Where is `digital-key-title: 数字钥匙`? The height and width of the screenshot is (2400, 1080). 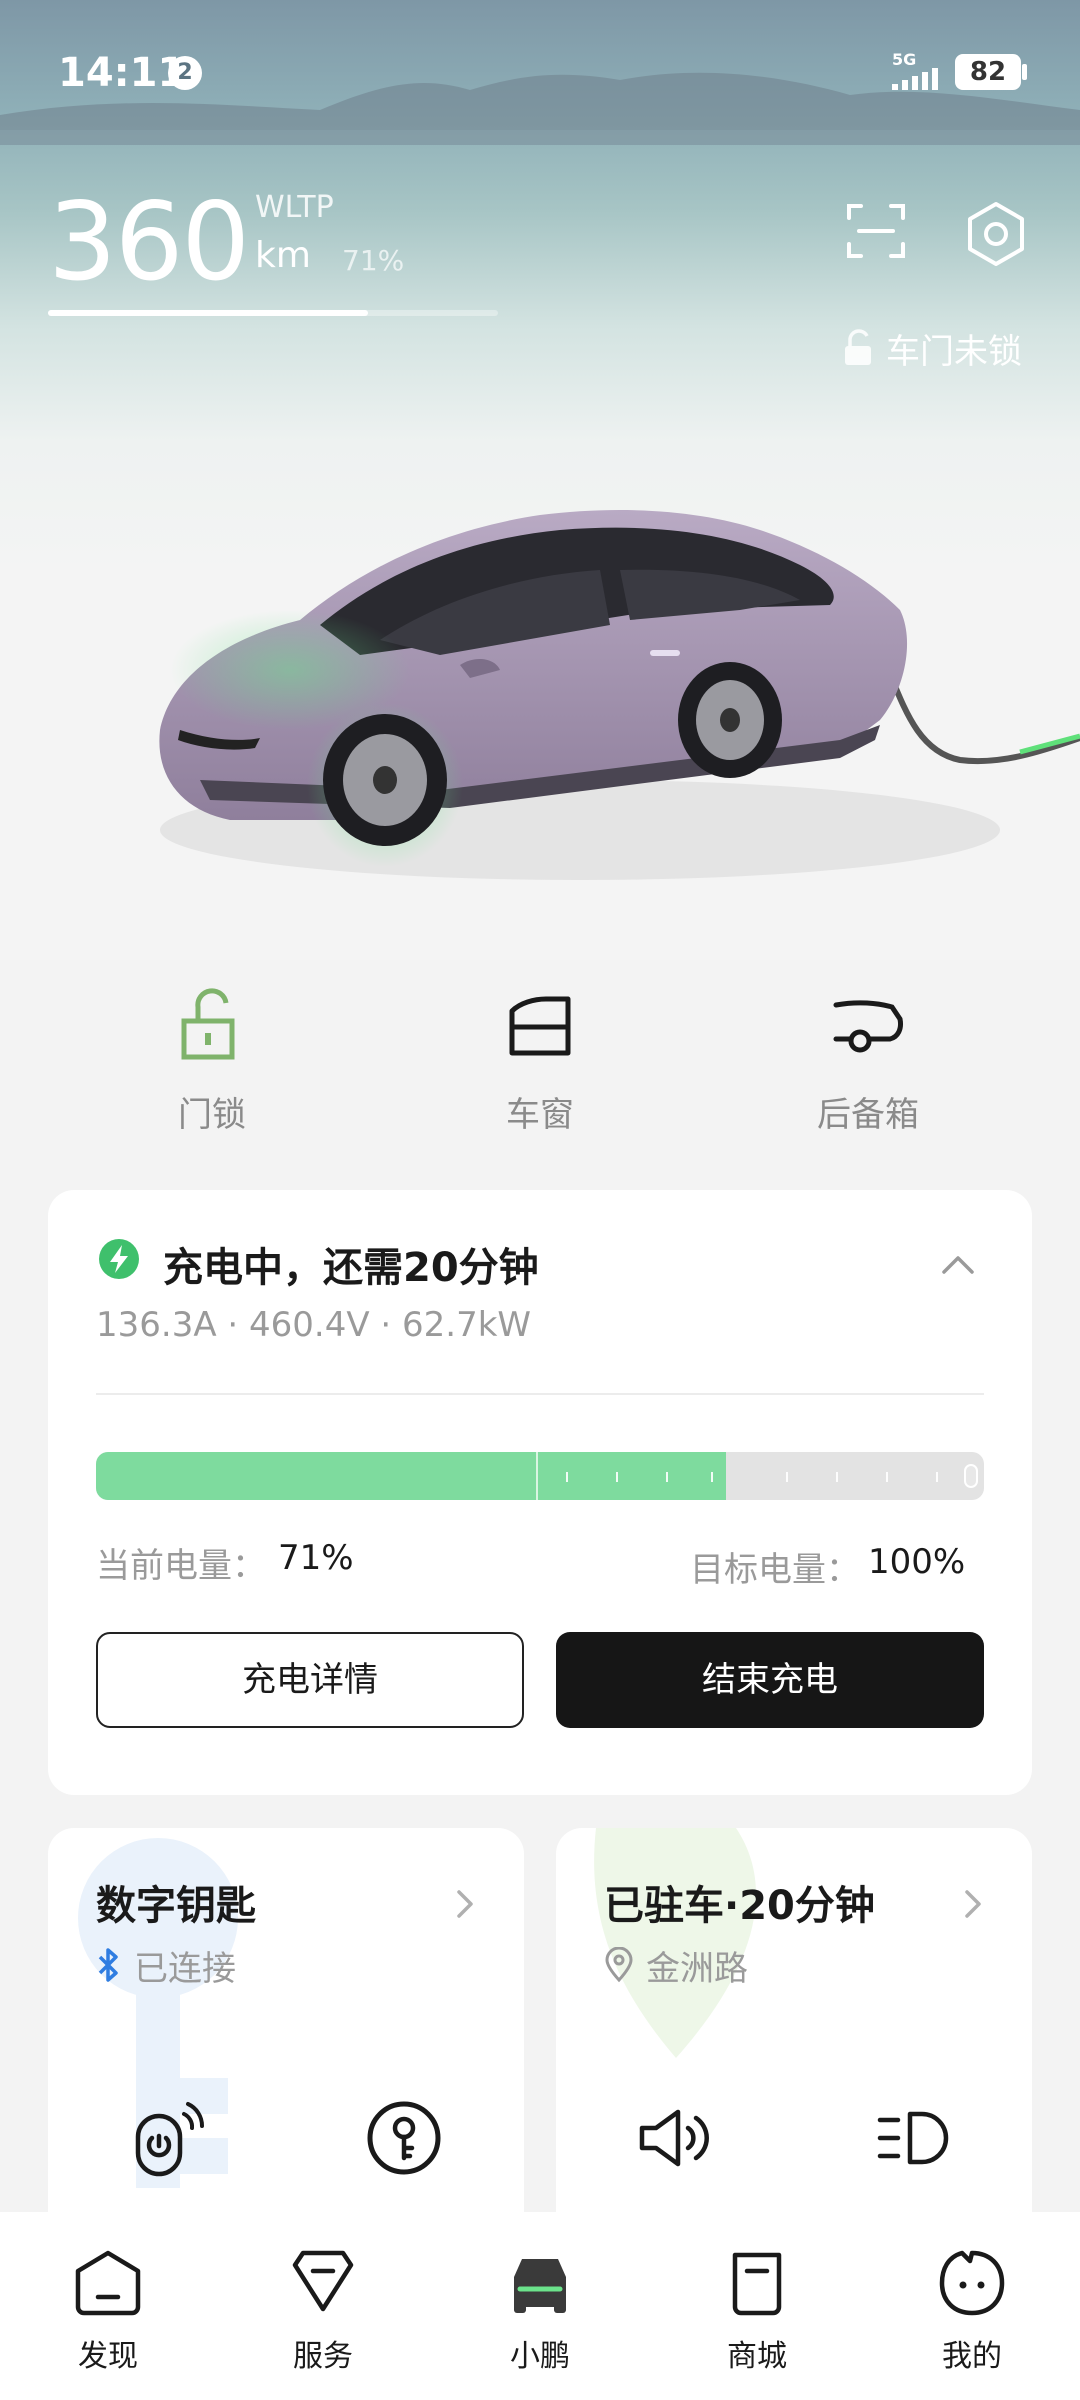 digital-key-title: 数字钥匙 is located at coordinates (176, 1906).